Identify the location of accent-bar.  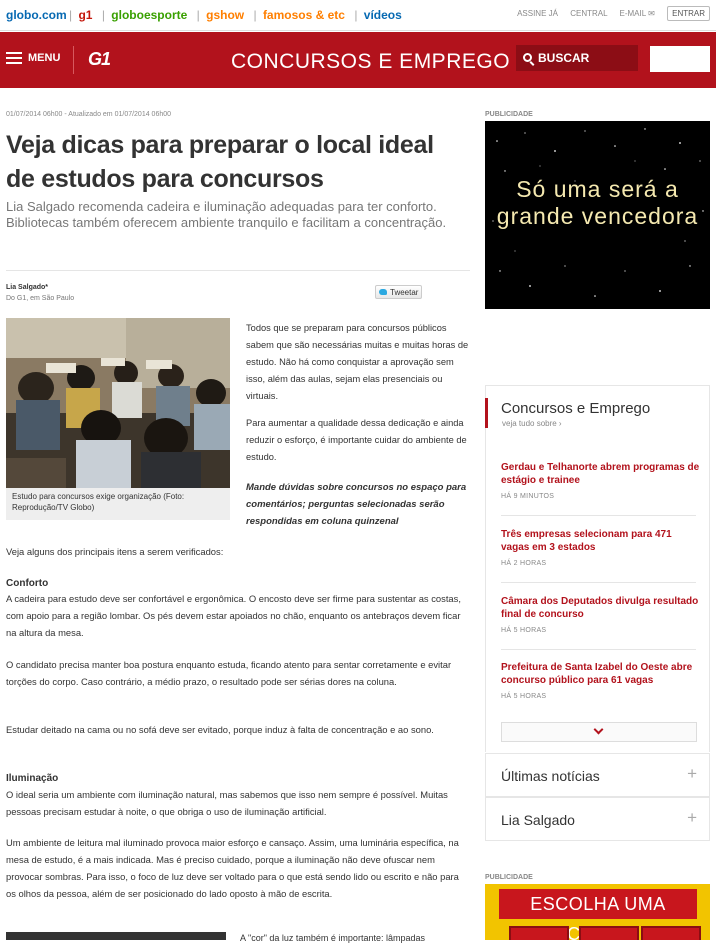
(486, 413).